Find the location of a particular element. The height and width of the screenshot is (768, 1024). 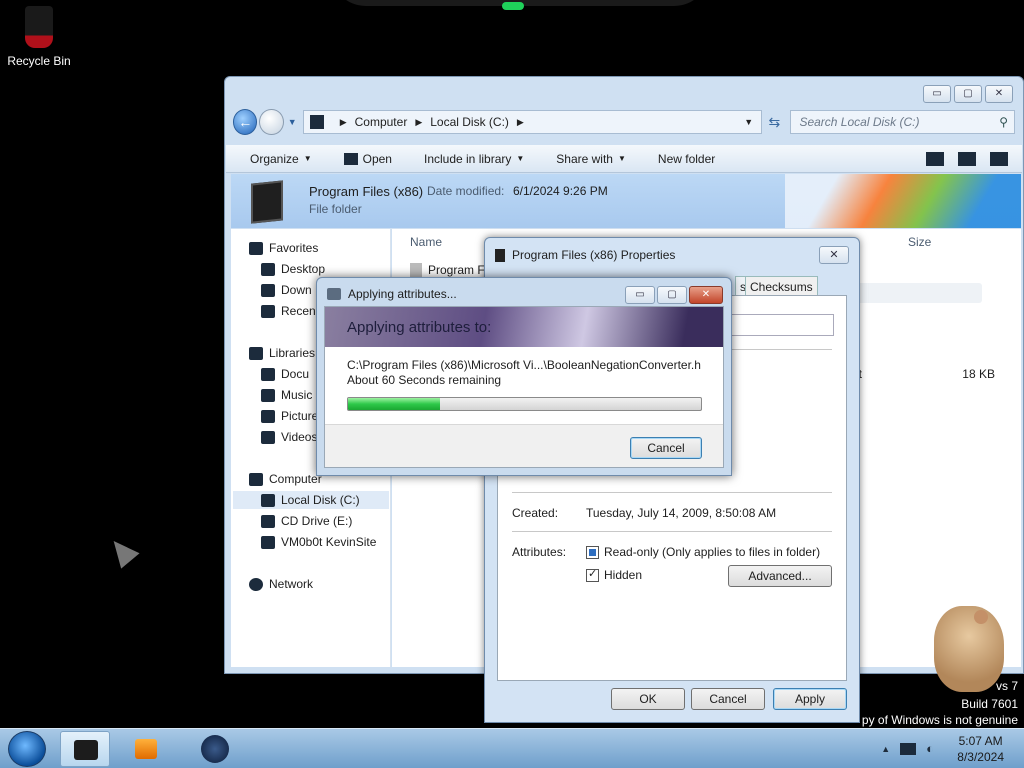

hamster-gadget is located at coordinates (969, 649).